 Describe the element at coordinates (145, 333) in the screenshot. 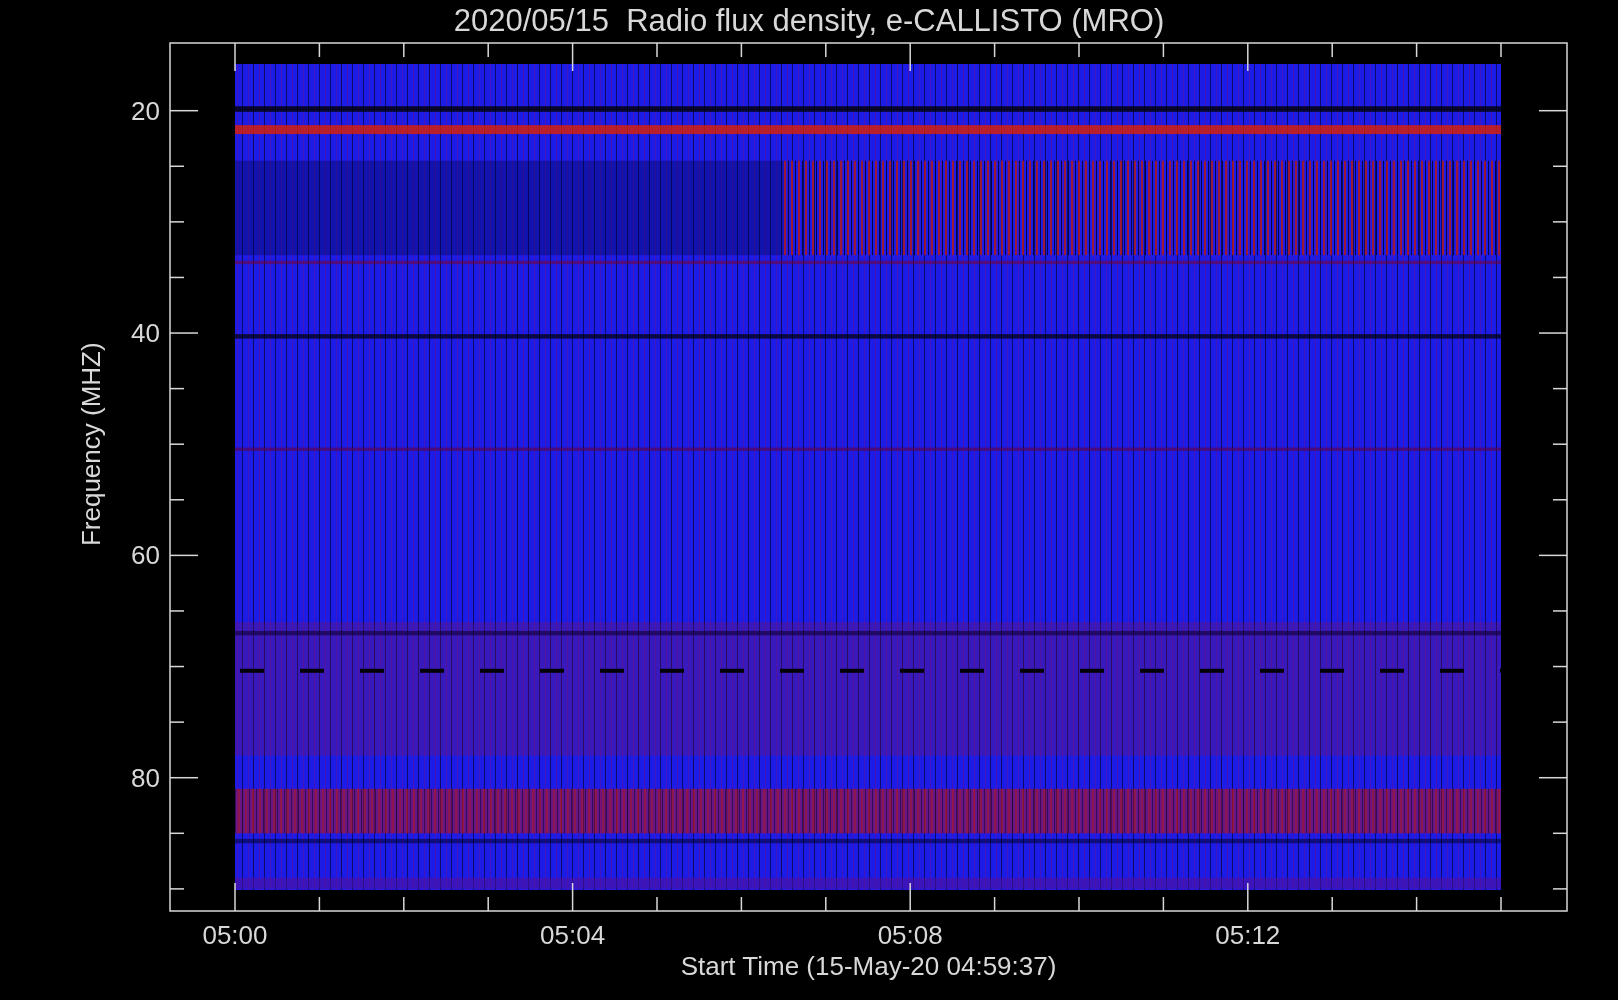

I see `y-tick-label: 40` at that location.